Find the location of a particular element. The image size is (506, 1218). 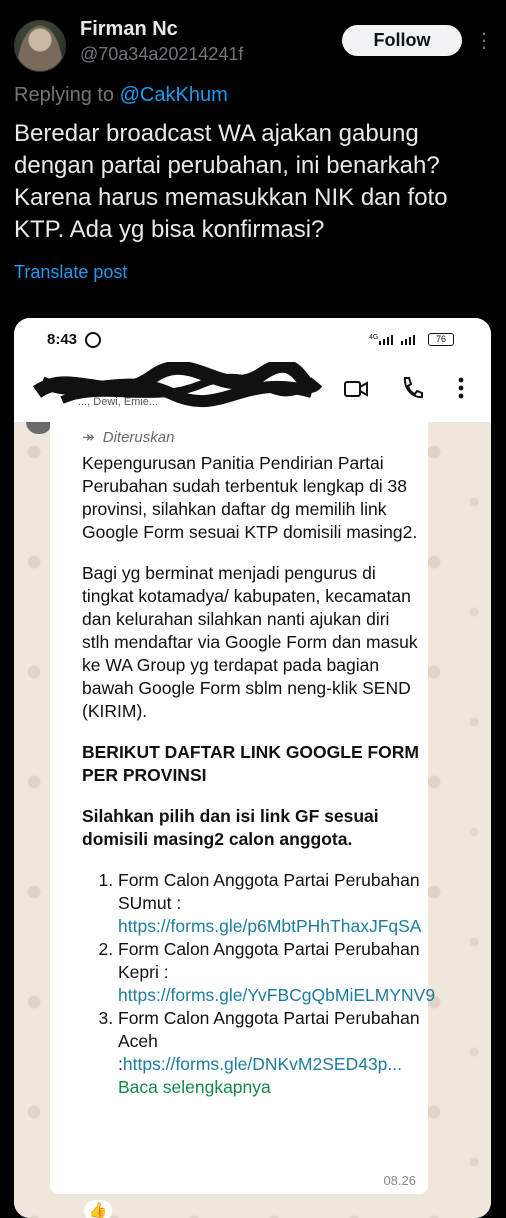

redaction-scribble is located at coordinates (177, 385).